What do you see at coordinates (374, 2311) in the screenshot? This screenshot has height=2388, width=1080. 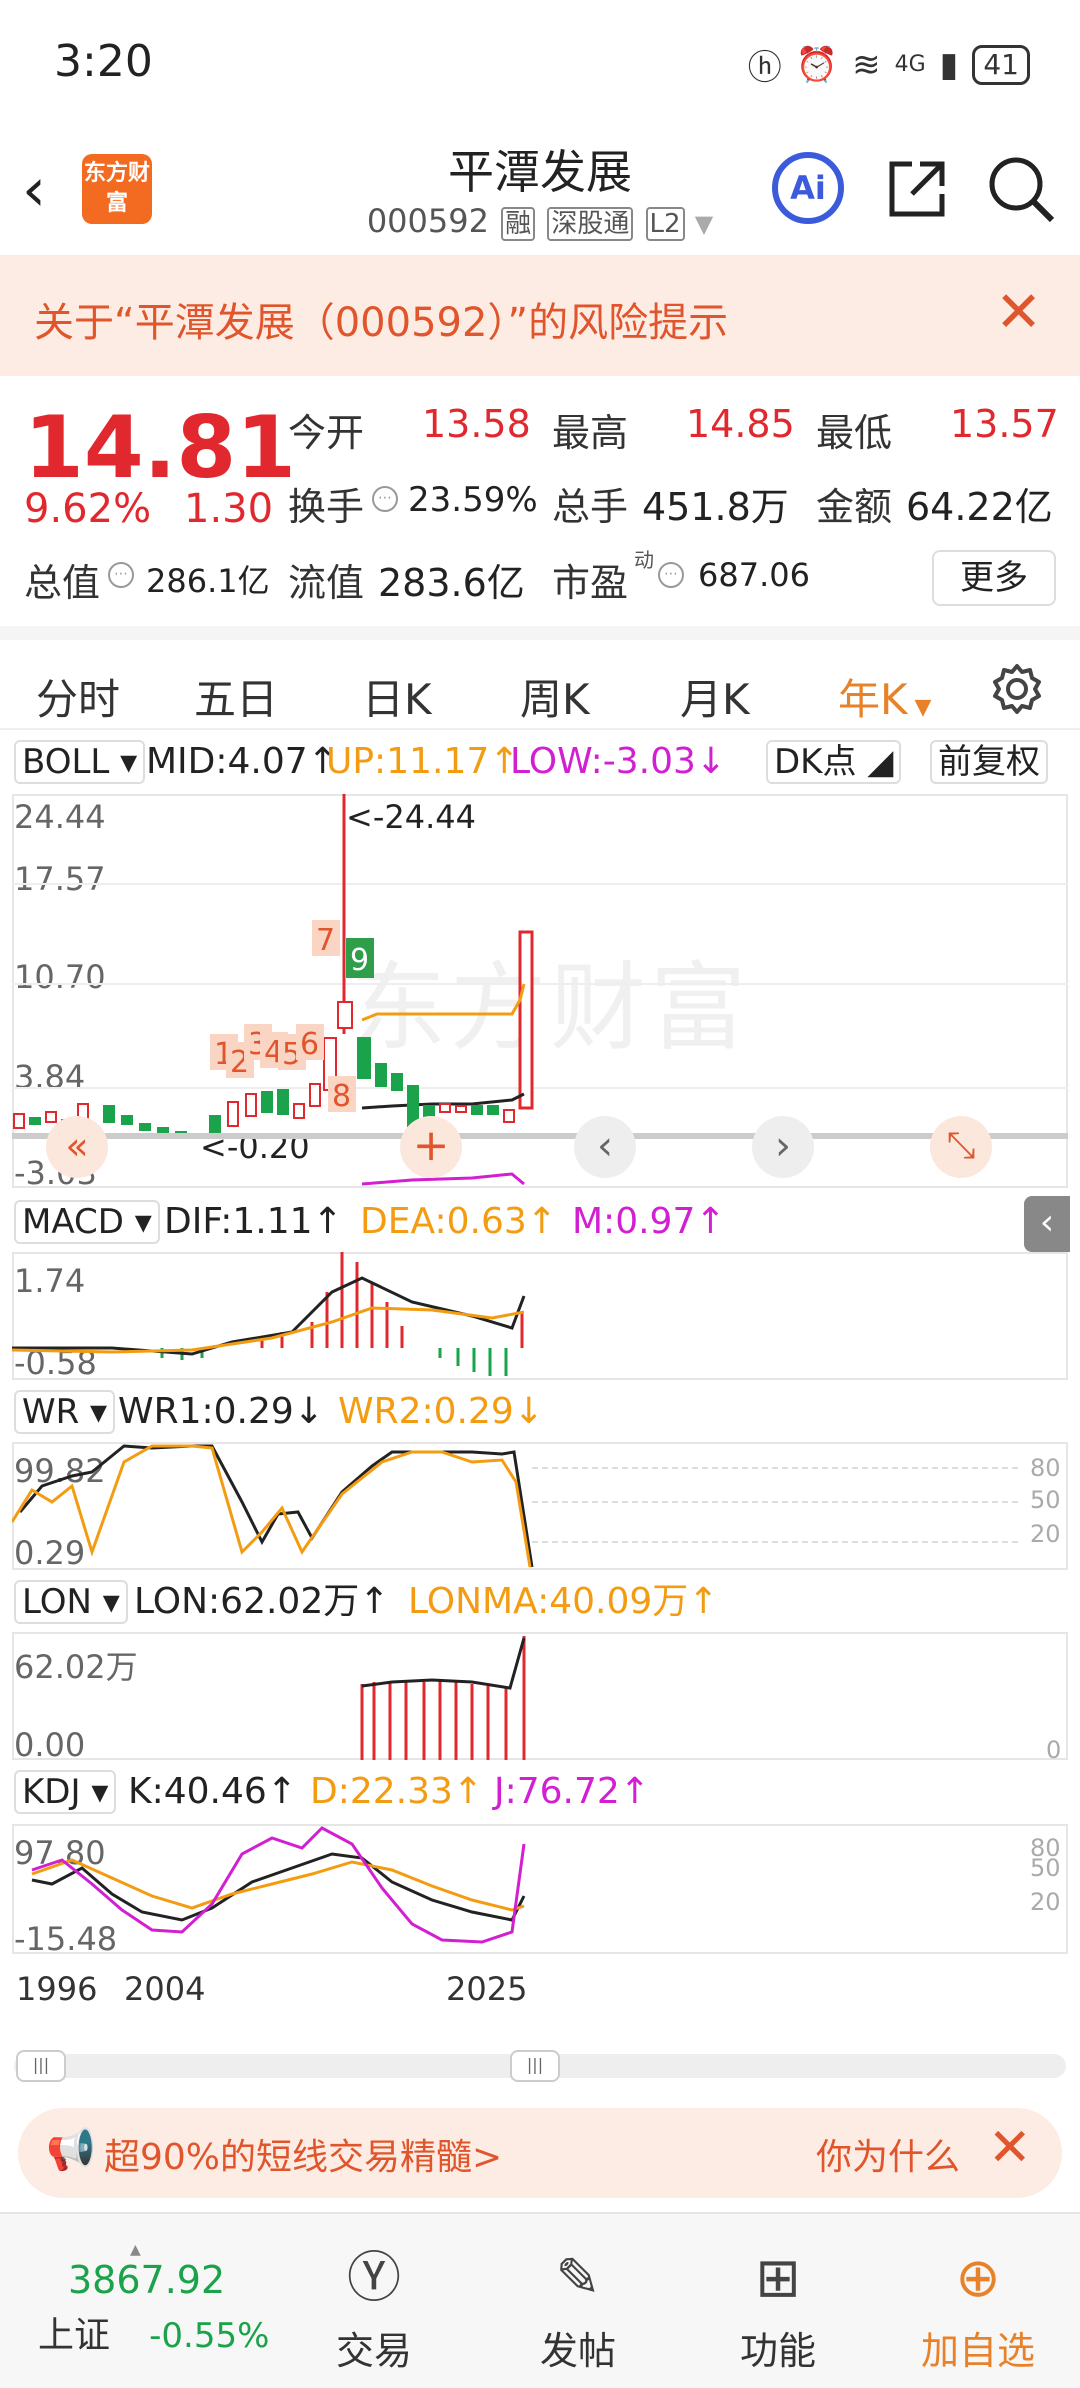 I see `trade-button: Ⓨ 交易` at bounding box center [374, 2311].